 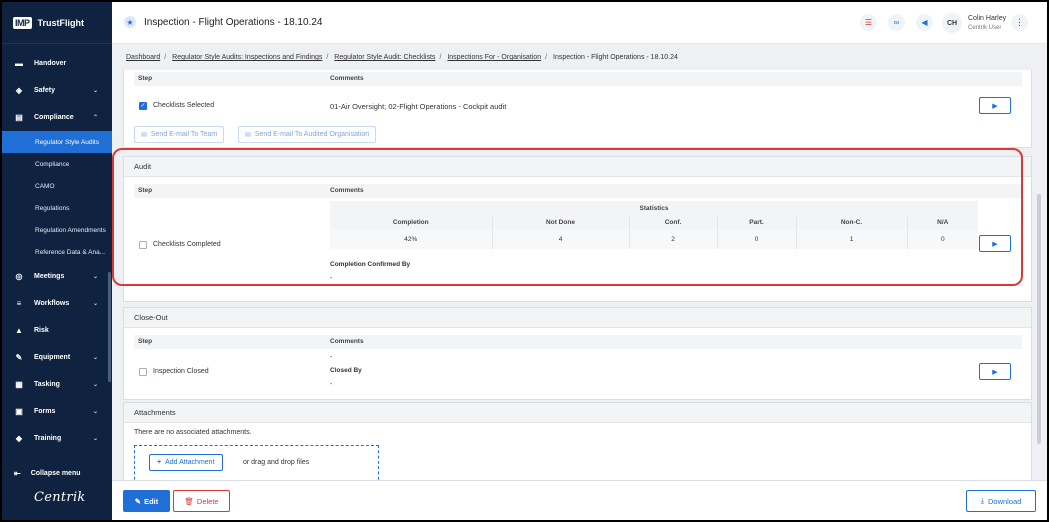 I want to click on breadcrumb-dashboard: Dashboard, so click(x=143, y=57).